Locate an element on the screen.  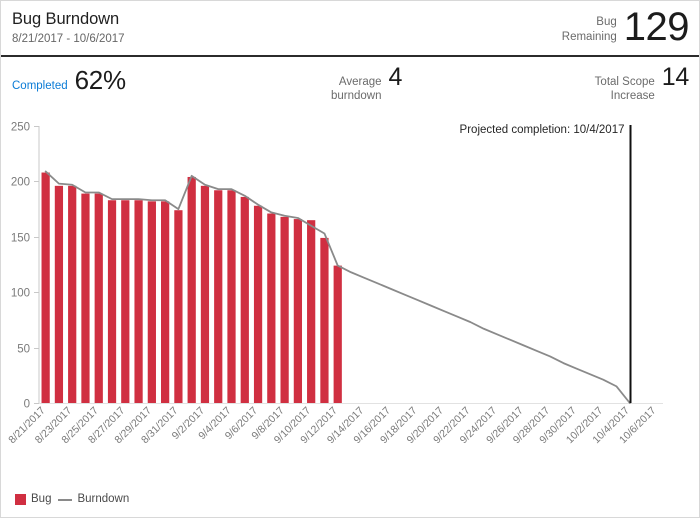
legend-label-bug: Bug is located at coordinates (41, 499).